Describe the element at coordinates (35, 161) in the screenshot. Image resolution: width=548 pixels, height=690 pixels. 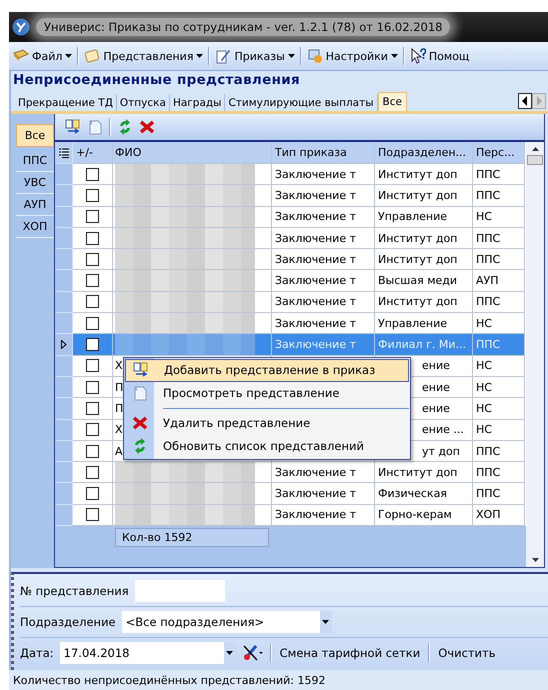
I see `side-tab: ППС` at that location.